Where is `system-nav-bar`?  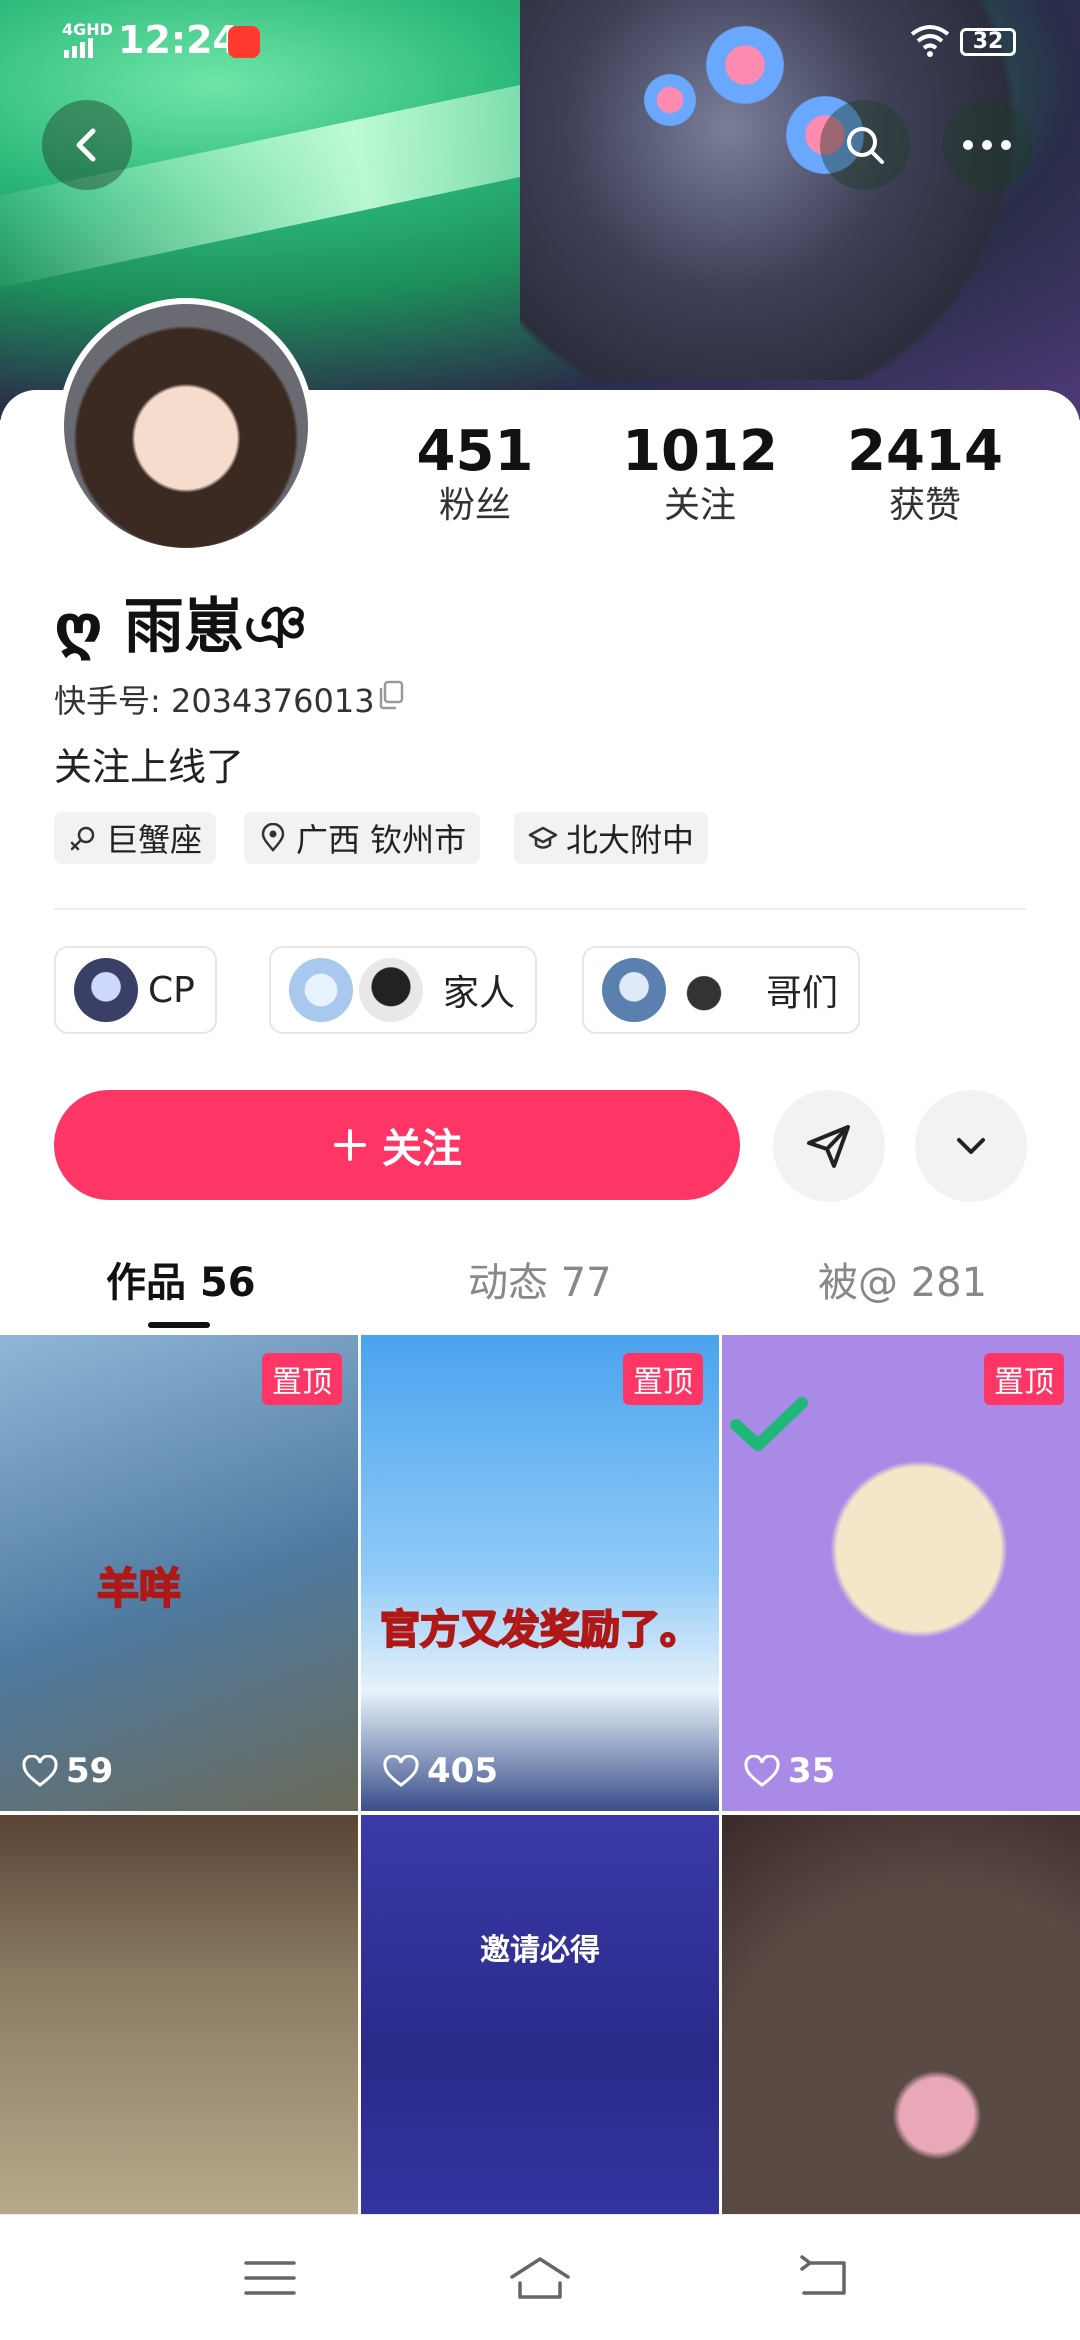 system-nav-bar is located at coordinates (540, 2277).